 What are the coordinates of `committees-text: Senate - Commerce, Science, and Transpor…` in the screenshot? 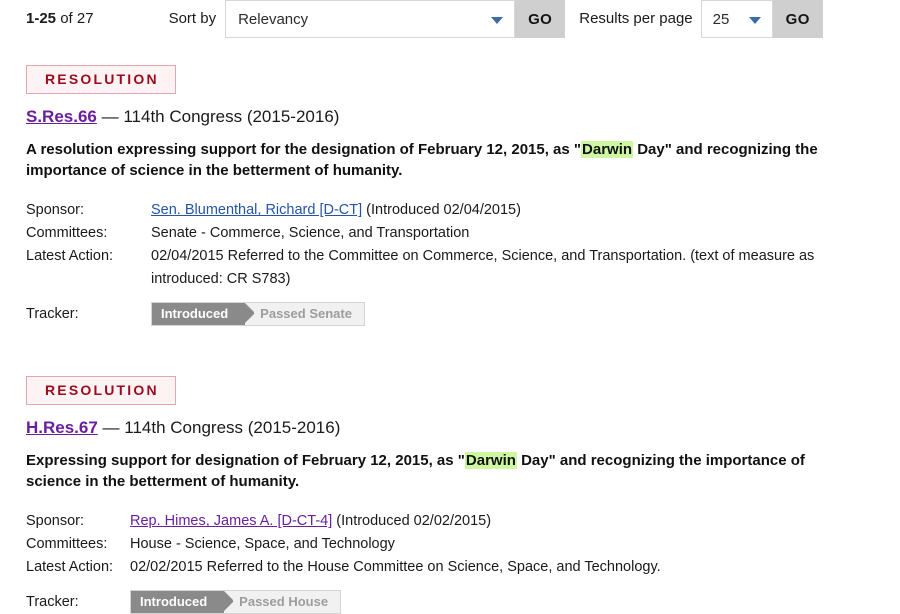 It's located at (310, 233).